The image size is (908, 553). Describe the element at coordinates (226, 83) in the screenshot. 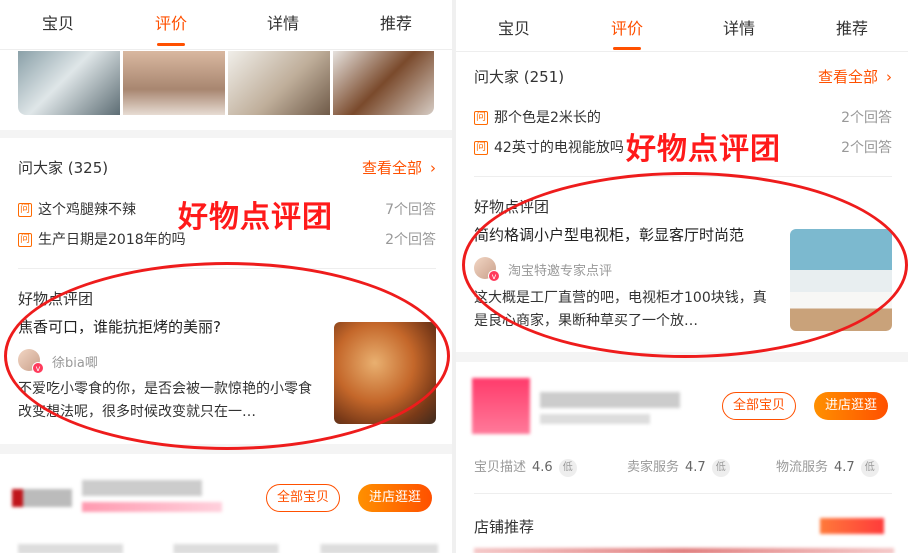

I see `review-photo-strip` at that location.